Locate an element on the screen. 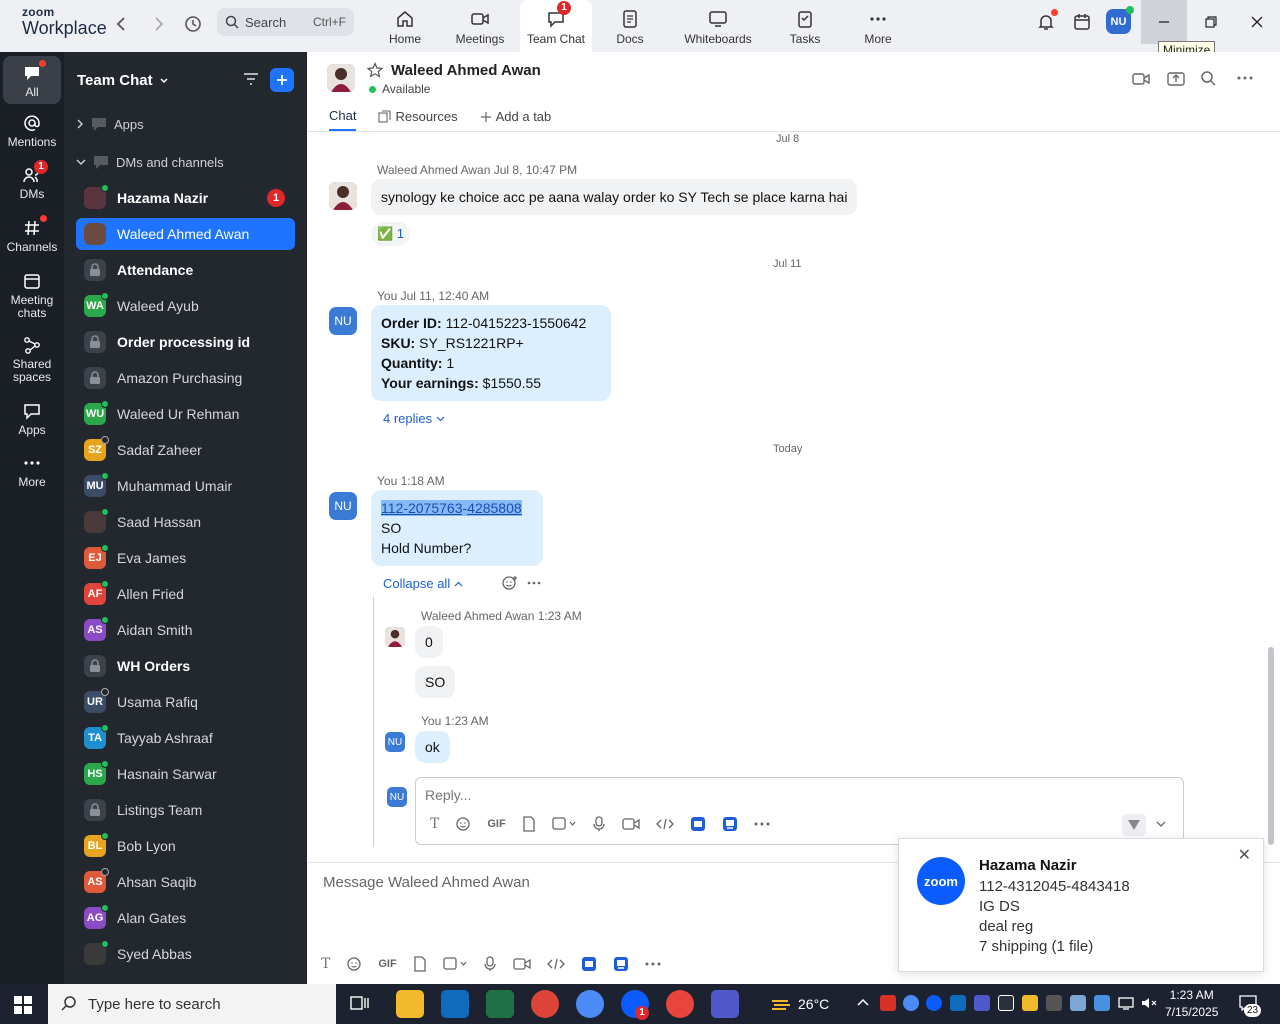 This screenshot has width=1280, height=1024. sidebar-item: Attendance is located at coordinates (185, 270).